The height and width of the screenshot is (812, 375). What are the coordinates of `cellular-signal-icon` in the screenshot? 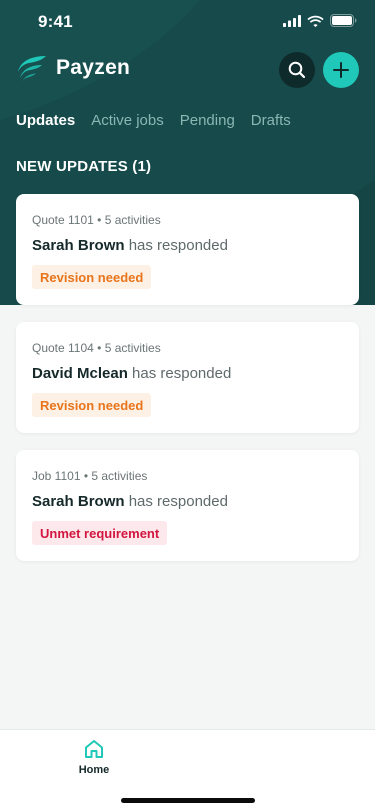 It's located at (292, 20).